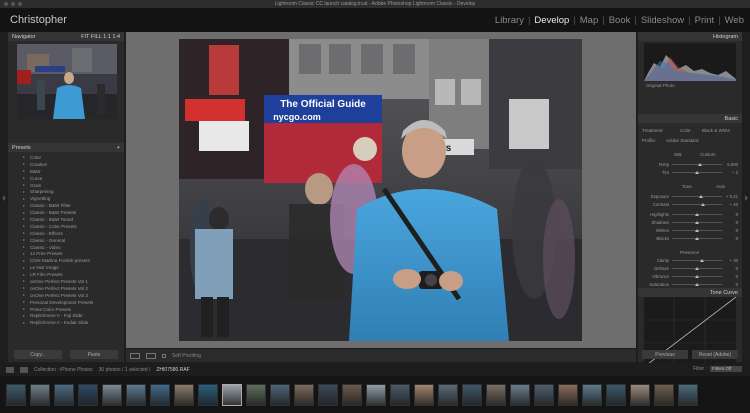  Describe the element at coordinates (66, 178) in the screenshot. I see `preset-folder: Curve` at that location.